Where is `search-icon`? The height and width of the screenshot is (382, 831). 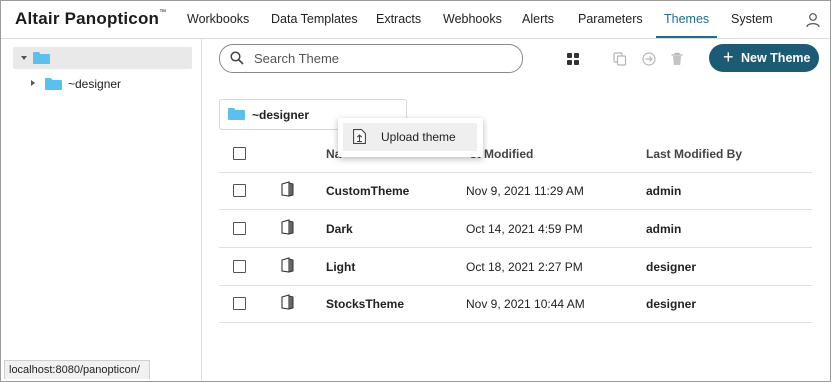
search-icon is located at coordinates (237, 58).